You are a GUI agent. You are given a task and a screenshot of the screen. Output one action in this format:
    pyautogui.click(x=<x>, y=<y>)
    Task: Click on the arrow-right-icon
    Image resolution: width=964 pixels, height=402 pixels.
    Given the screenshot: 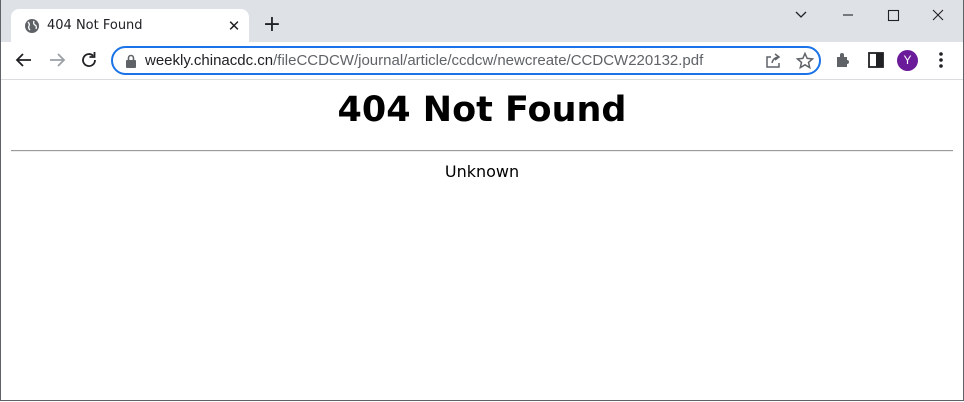 What is the action you would take?
    pyautogui.click(x=58, y=60)
    